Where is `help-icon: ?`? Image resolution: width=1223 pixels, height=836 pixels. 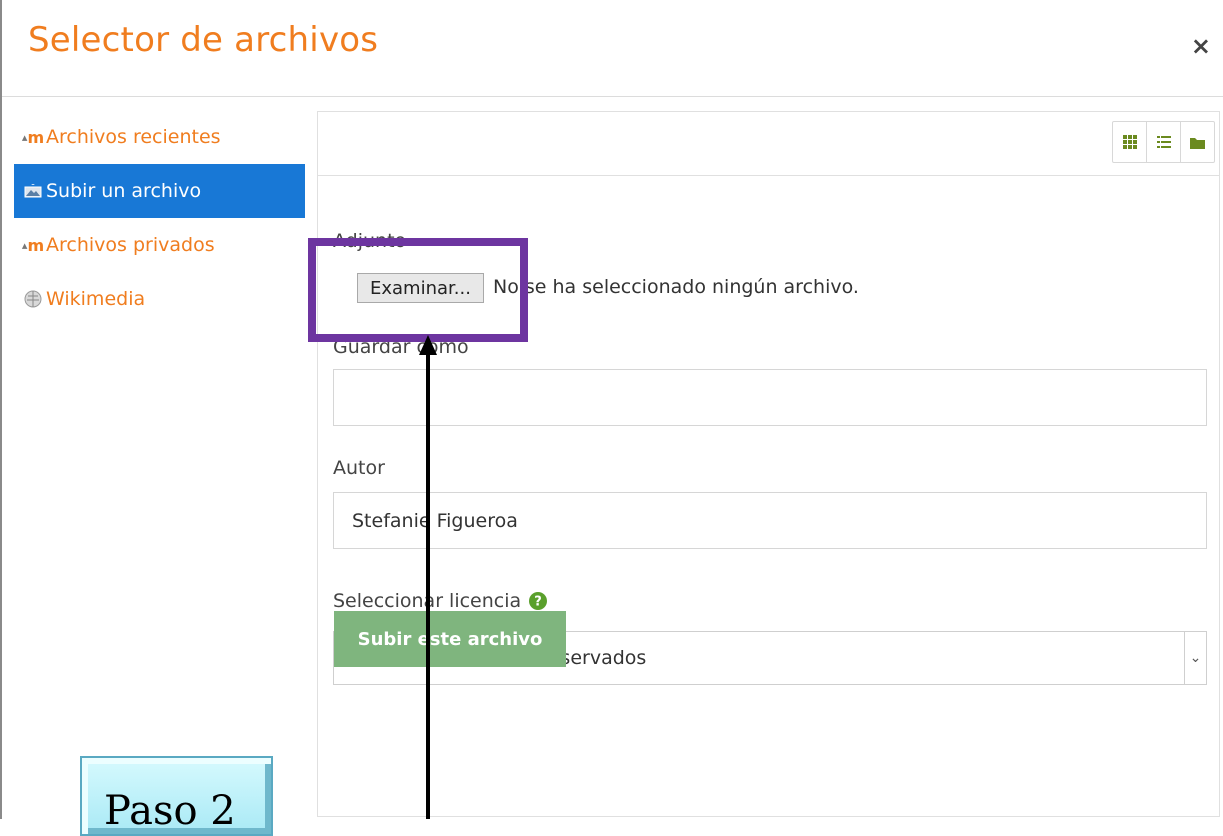
help-icon: ? is located at coordinates (538, 601).